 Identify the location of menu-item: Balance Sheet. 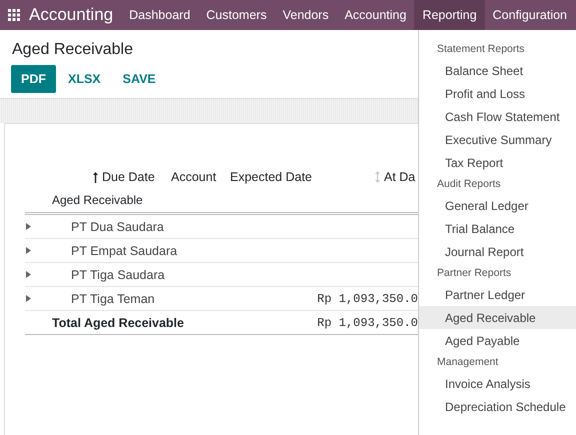
(497, 70).